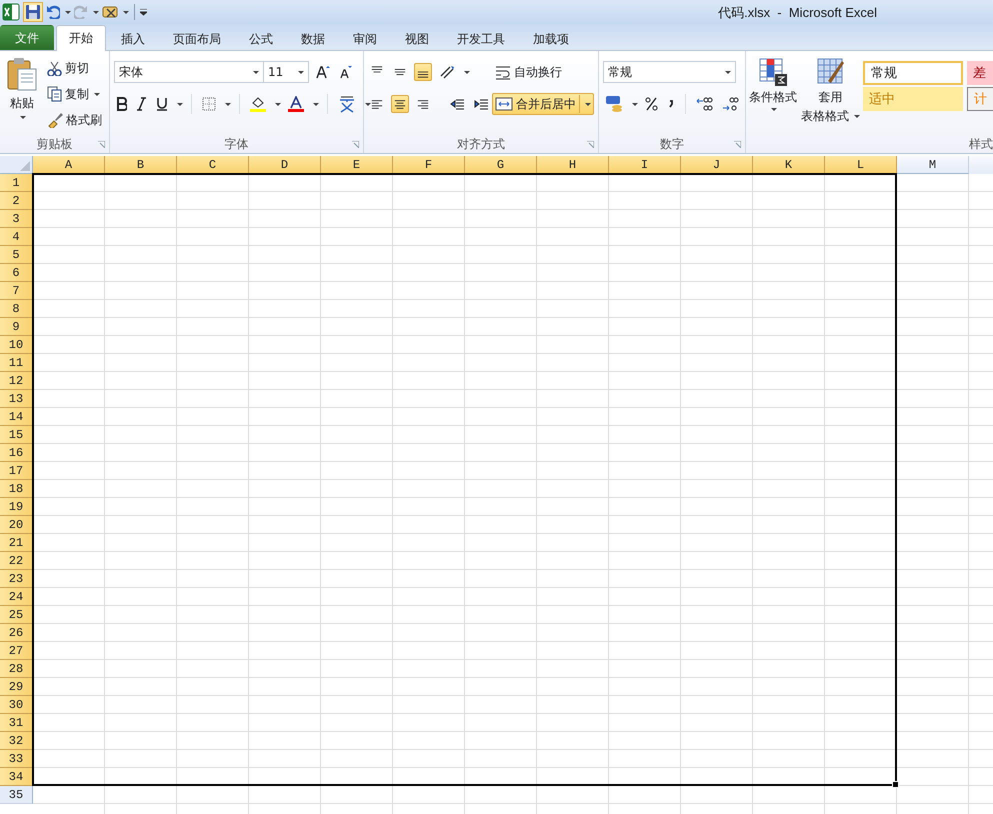 The height and width of the screenshot is (814, 993). I want to click on scissors-icon, so click(54, 68).